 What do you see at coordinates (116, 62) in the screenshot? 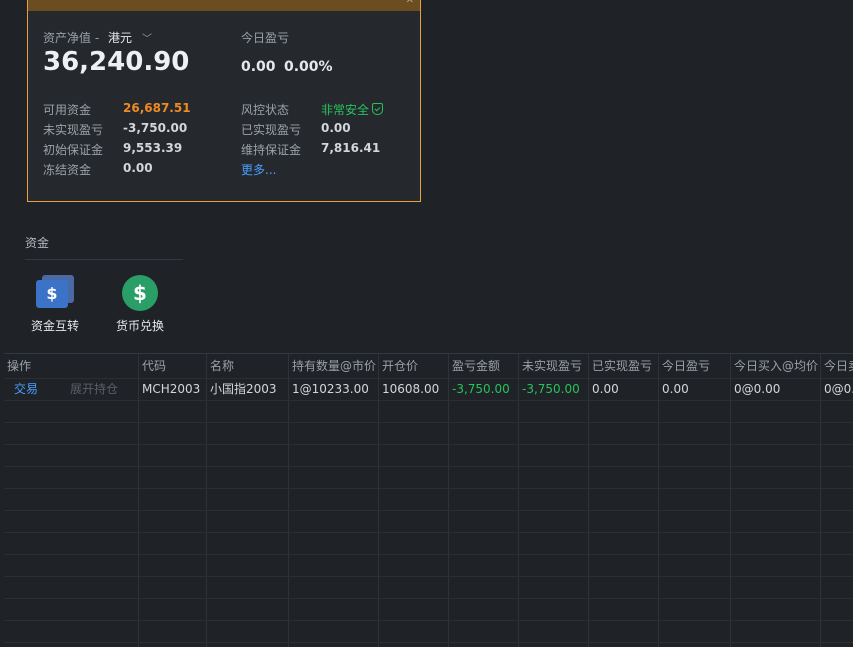
I see `net-assets-value: 36,240.90` at bounding box center [116, 62].